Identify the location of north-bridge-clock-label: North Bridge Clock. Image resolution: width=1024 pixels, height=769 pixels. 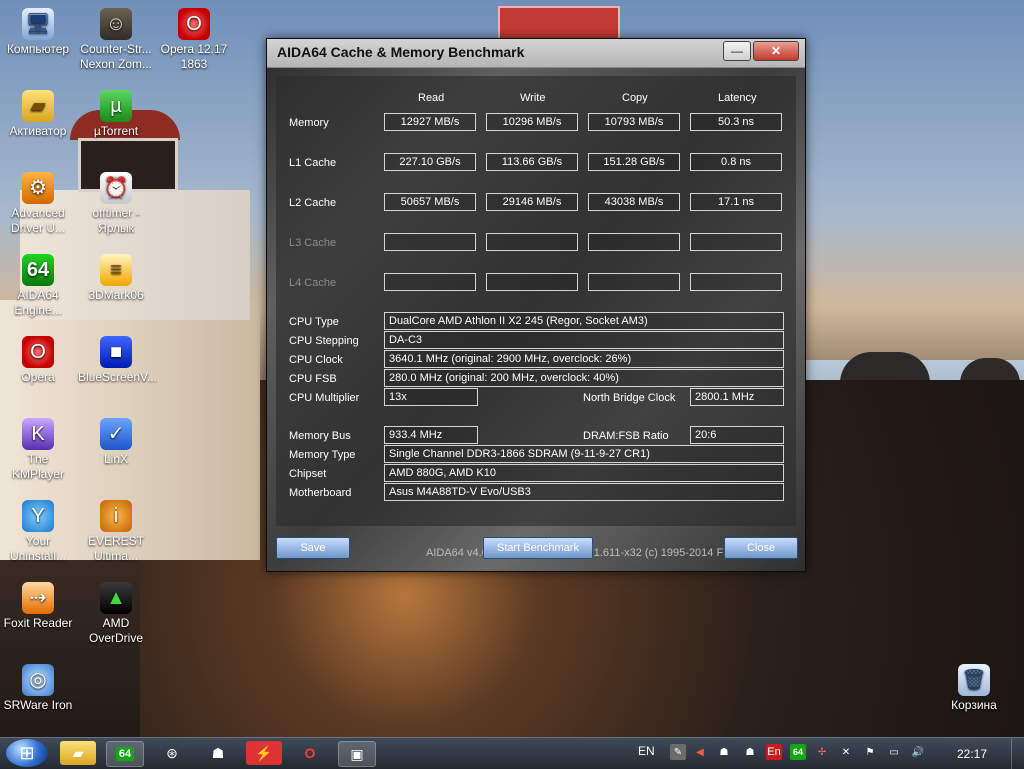
(629, 398).